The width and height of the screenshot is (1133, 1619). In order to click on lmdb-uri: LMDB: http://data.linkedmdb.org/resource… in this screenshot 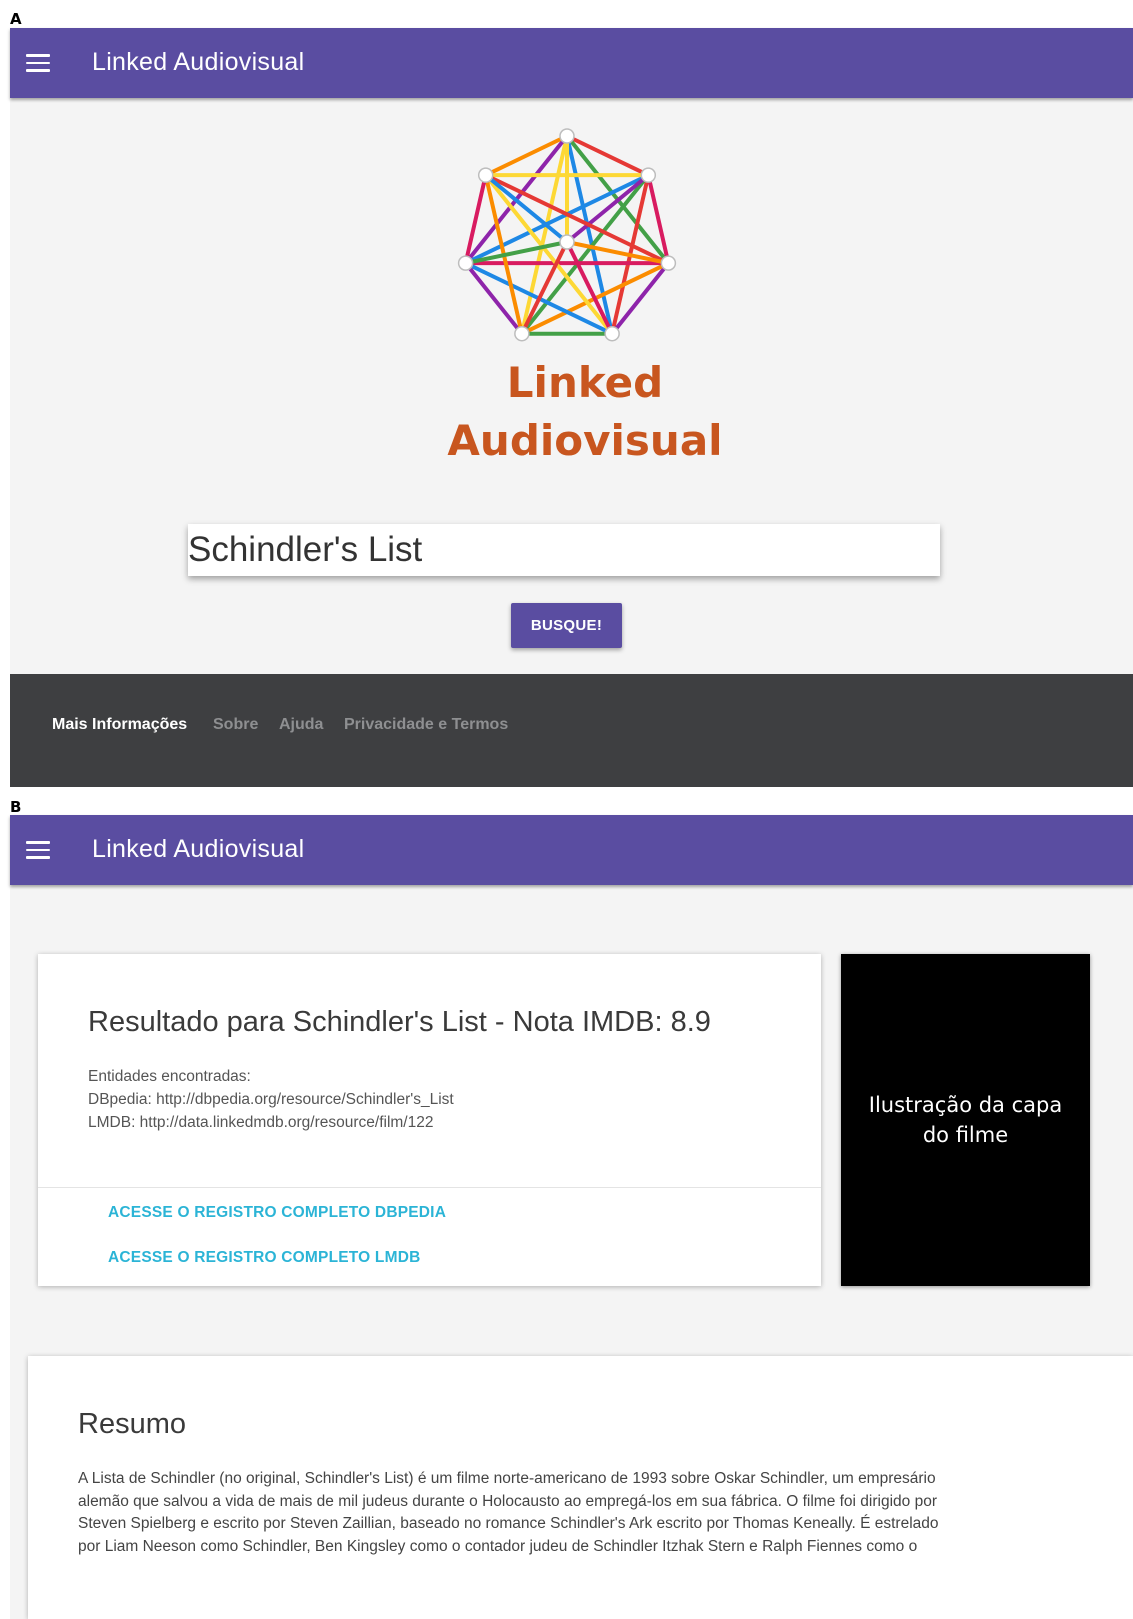, I will do `click(261, 1122)`.